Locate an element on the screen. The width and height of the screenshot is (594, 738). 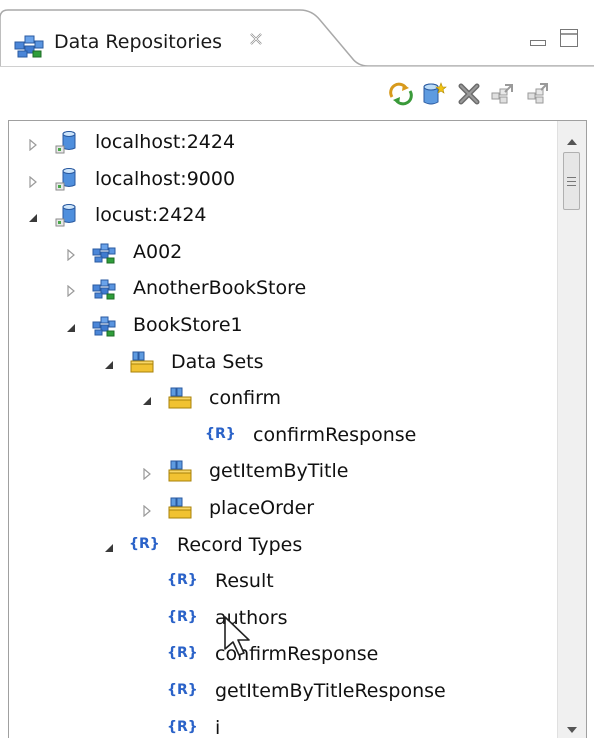
dataset-folder-icon is located at coordinates (142, 362).